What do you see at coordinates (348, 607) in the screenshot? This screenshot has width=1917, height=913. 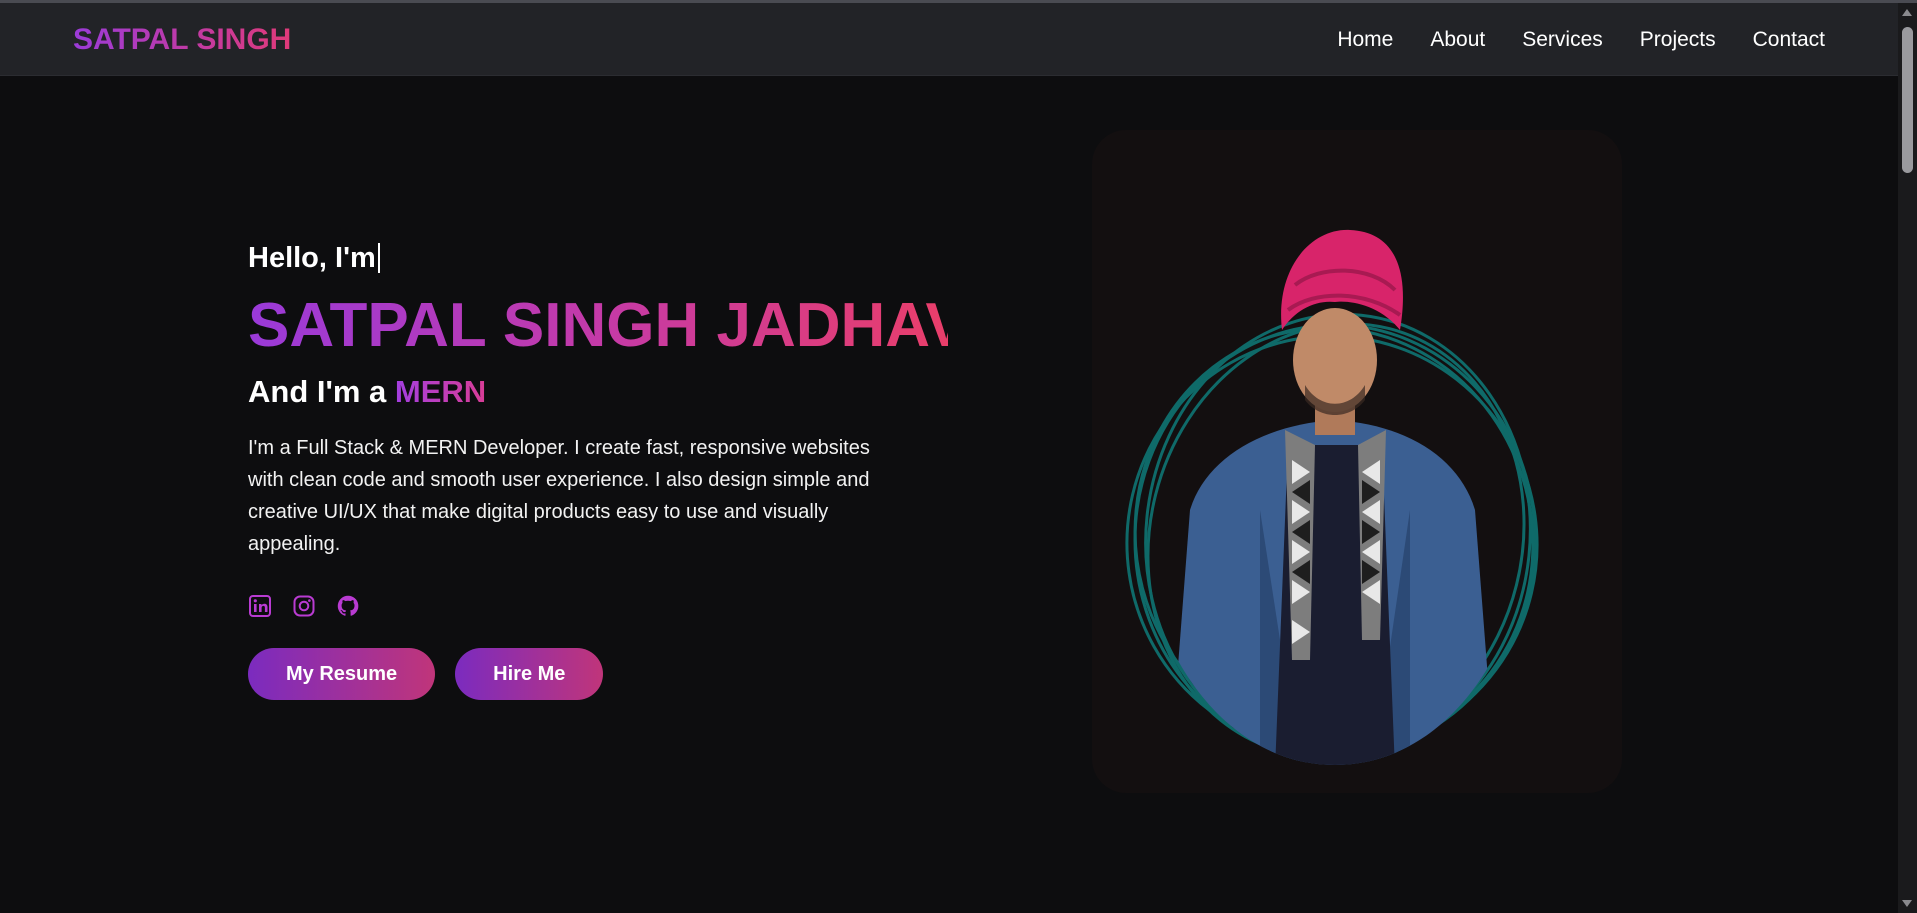 I see `github-icon` at bounding box center [348, 607].